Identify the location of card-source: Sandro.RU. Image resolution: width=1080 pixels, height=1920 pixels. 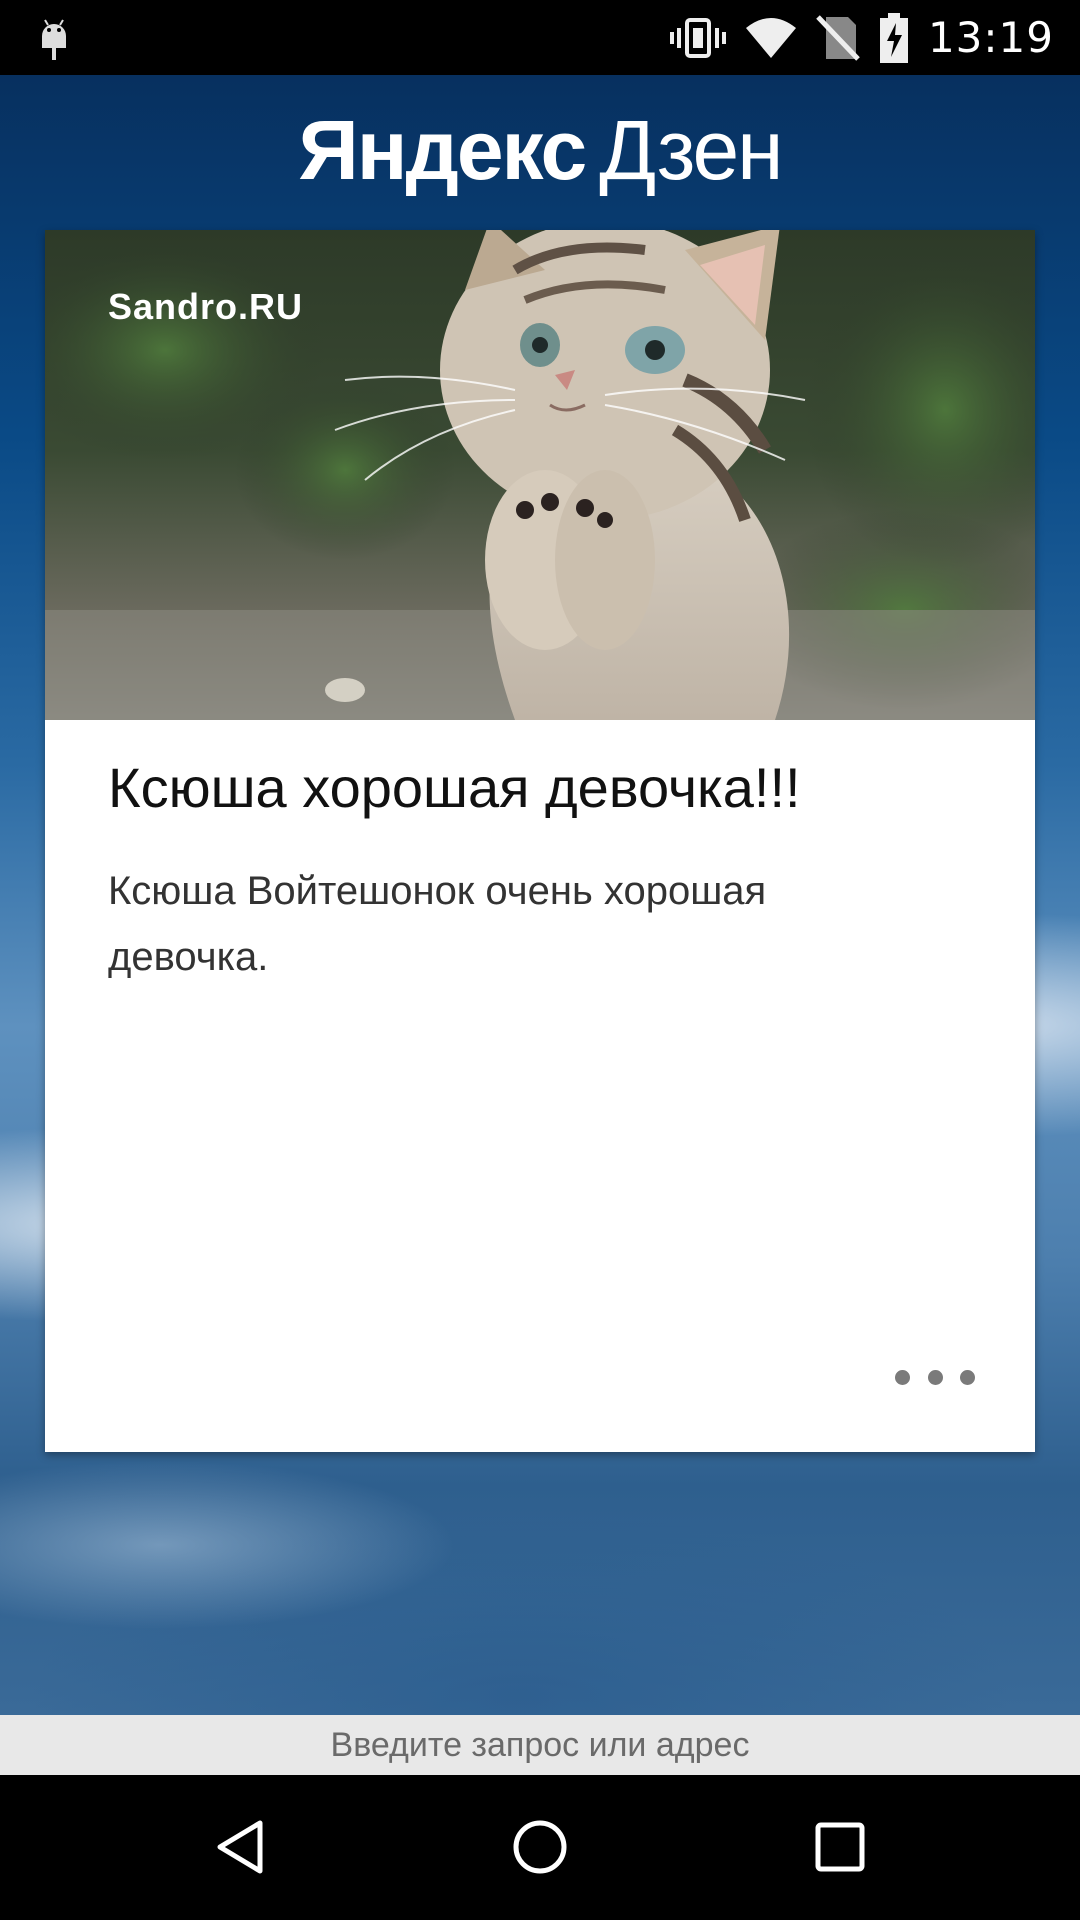
(205, 307).